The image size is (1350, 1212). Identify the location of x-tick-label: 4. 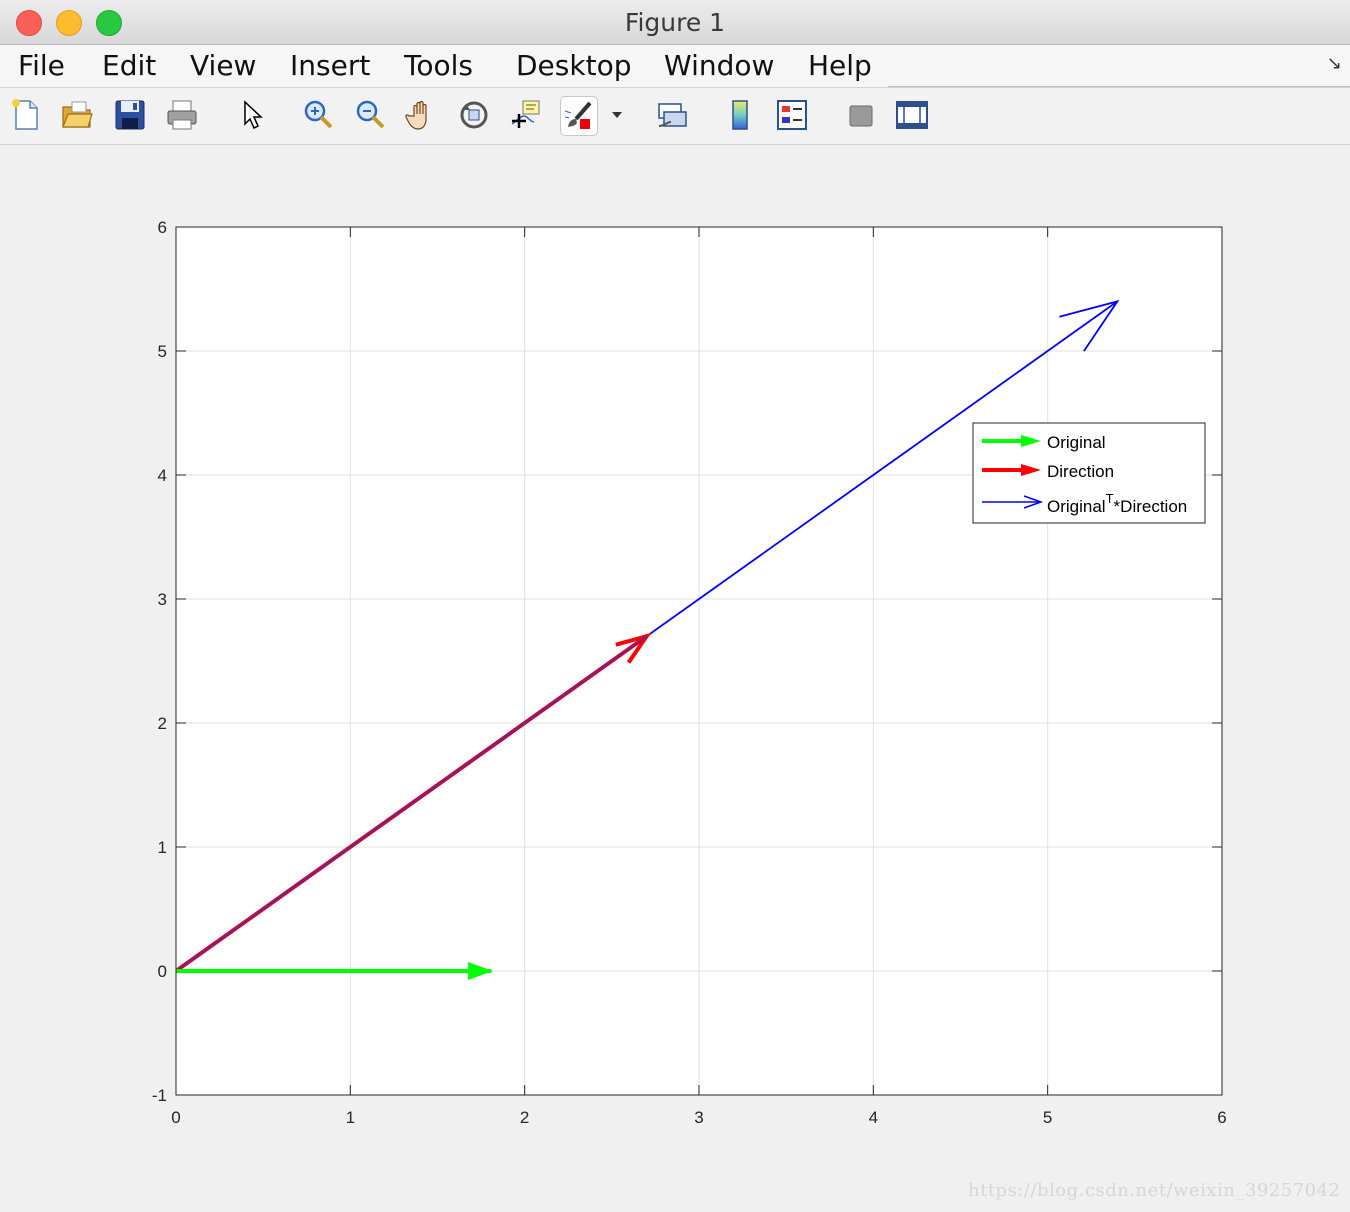
(873, 1117).